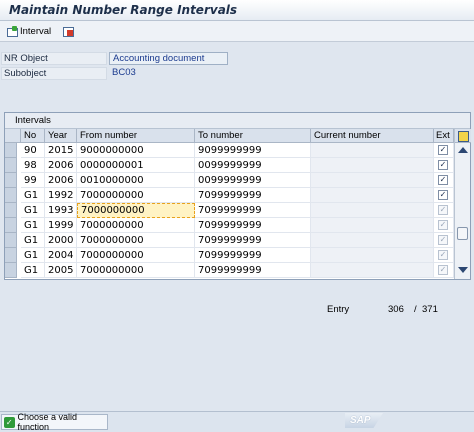 This screenshot has width=474, height=432. I want to click on nr-object-field: Accounting document, so click(168, 58).